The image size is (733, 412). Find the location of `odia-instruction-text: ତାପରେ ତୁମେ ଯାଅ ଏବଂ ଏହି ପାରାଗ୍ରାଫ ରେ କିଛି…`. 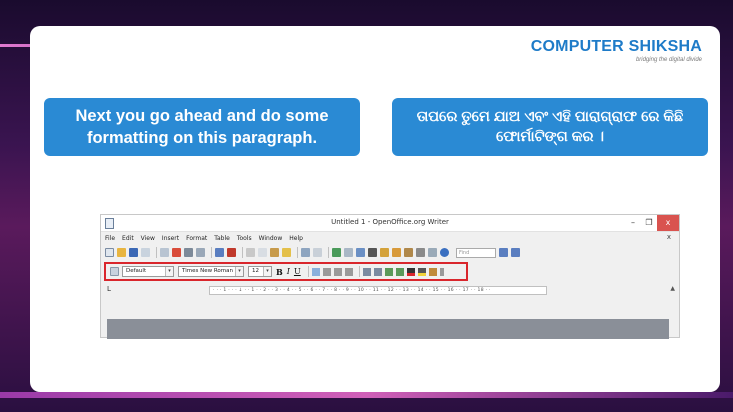

odia-instruction-text: ତାପରେ ତୁମେ ଯାଅ ଏବଂ ଏହି ପାରାଗ୍ରାଫ ରେ କିଛି… is located at coordinates (550, 127).